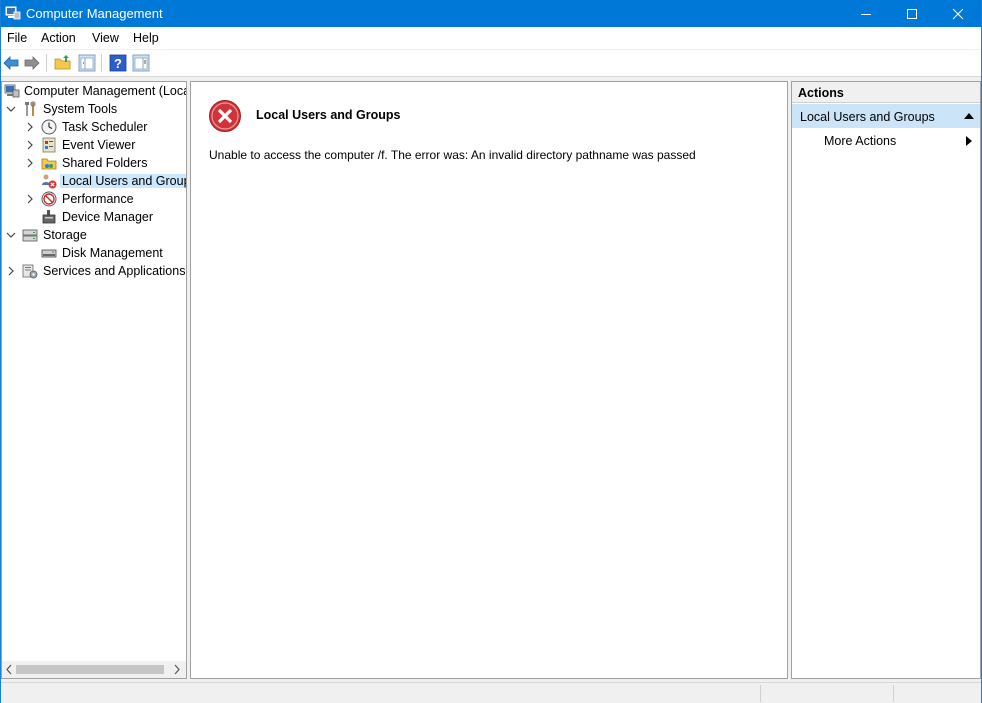 This screenshot has width=982, height=703. Describe the element at coordinates (105, 38) in the screenshot. I see `menu-view: View` at that location.